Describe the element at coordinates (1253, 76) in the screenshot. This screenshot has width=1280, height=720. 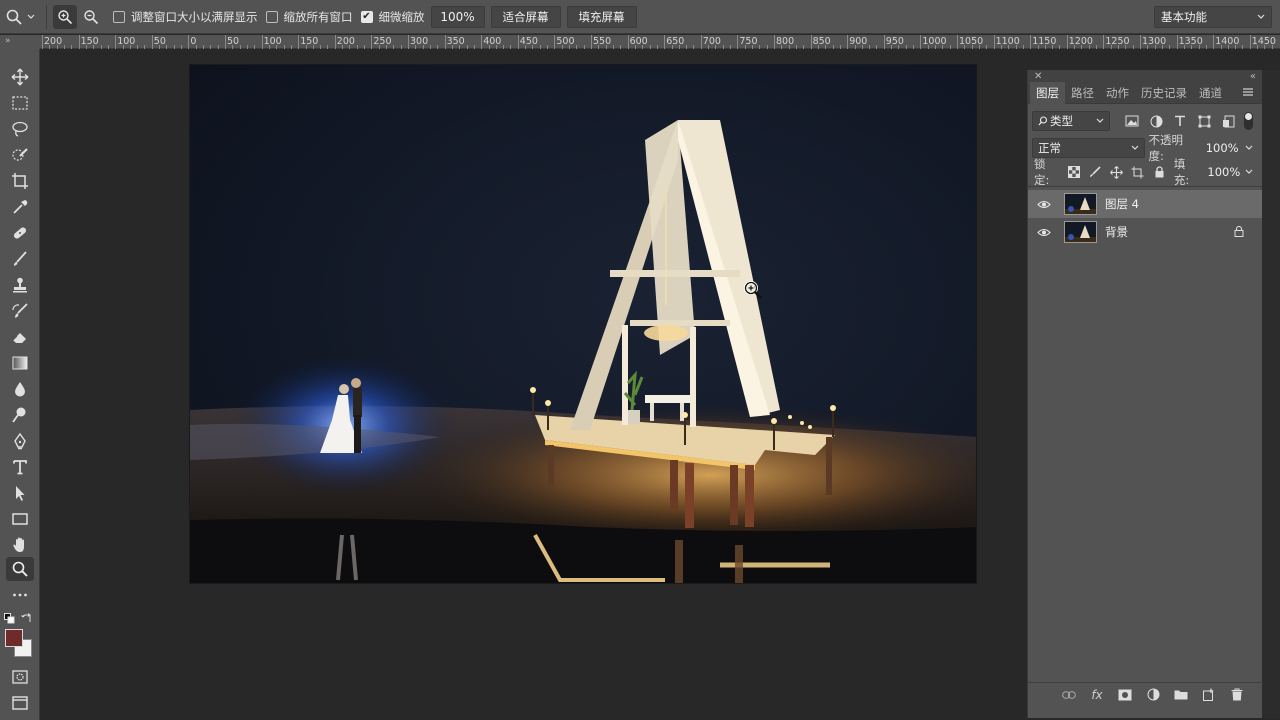
I see `collapse-icon: «` at that location.